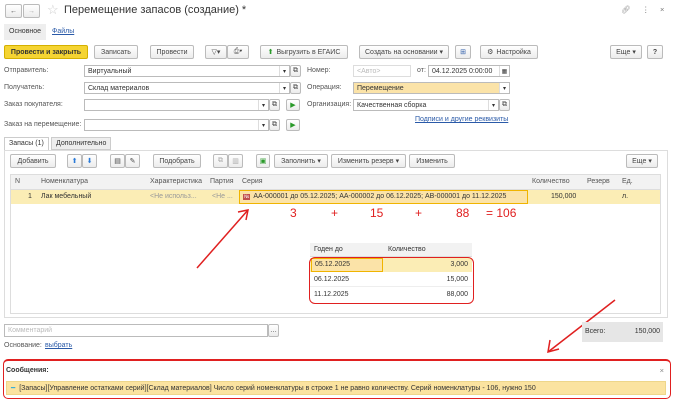  Describe the element at coordinates (622, 332) in the screenshot. I see `total-box: Всего: 150,000` at that location.